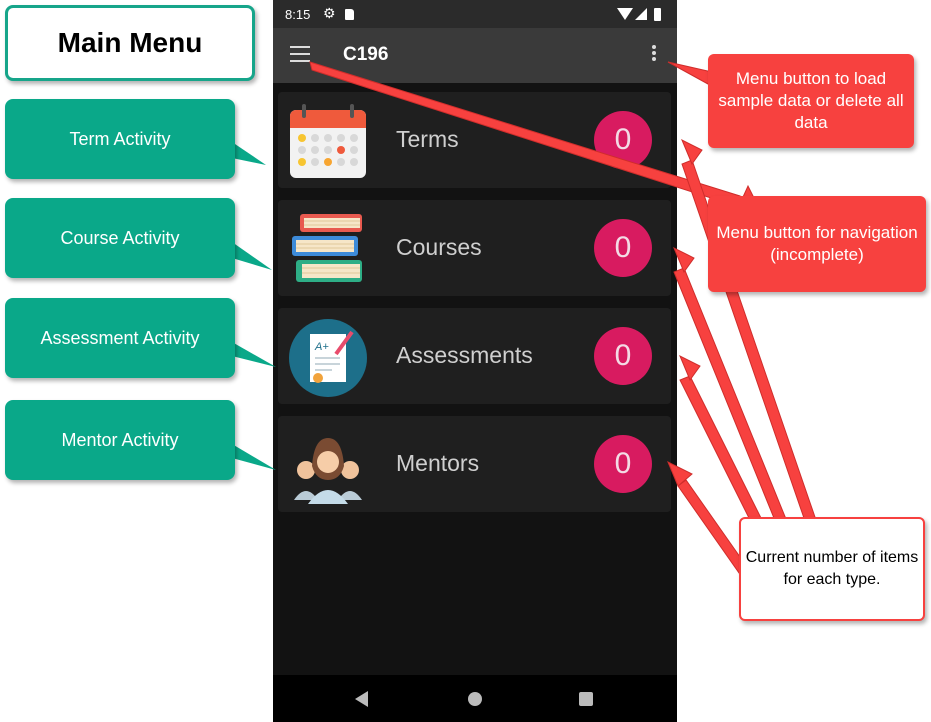 The height and width of the screenshot is (722, 931). What do you see at coordinates (474, 140) in the screenshot?
I see `terms-card: Terms 0` at bounding box center [474, 140].